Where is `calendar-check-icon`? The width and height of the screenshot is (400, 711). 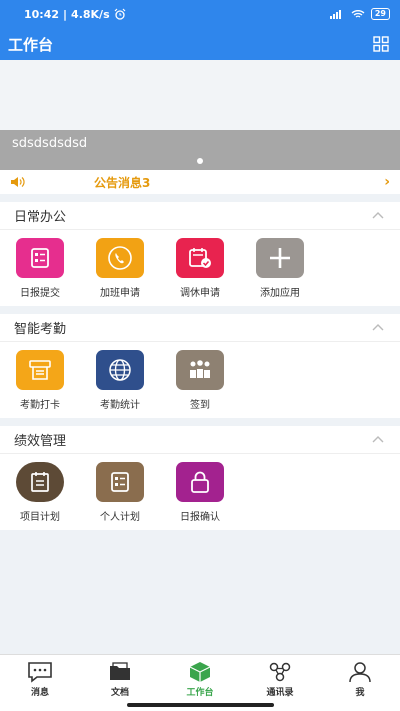 calendar-check-icon is located at coordinates (200, 258).